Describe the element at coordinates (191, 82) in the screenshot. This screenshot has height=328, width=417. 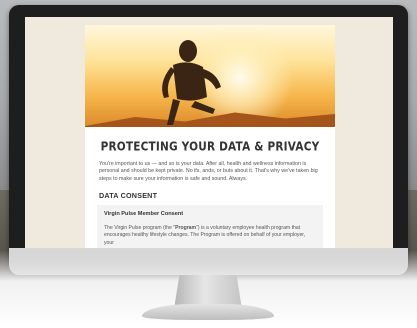
I see `runner-silhouette-icon` at that location.